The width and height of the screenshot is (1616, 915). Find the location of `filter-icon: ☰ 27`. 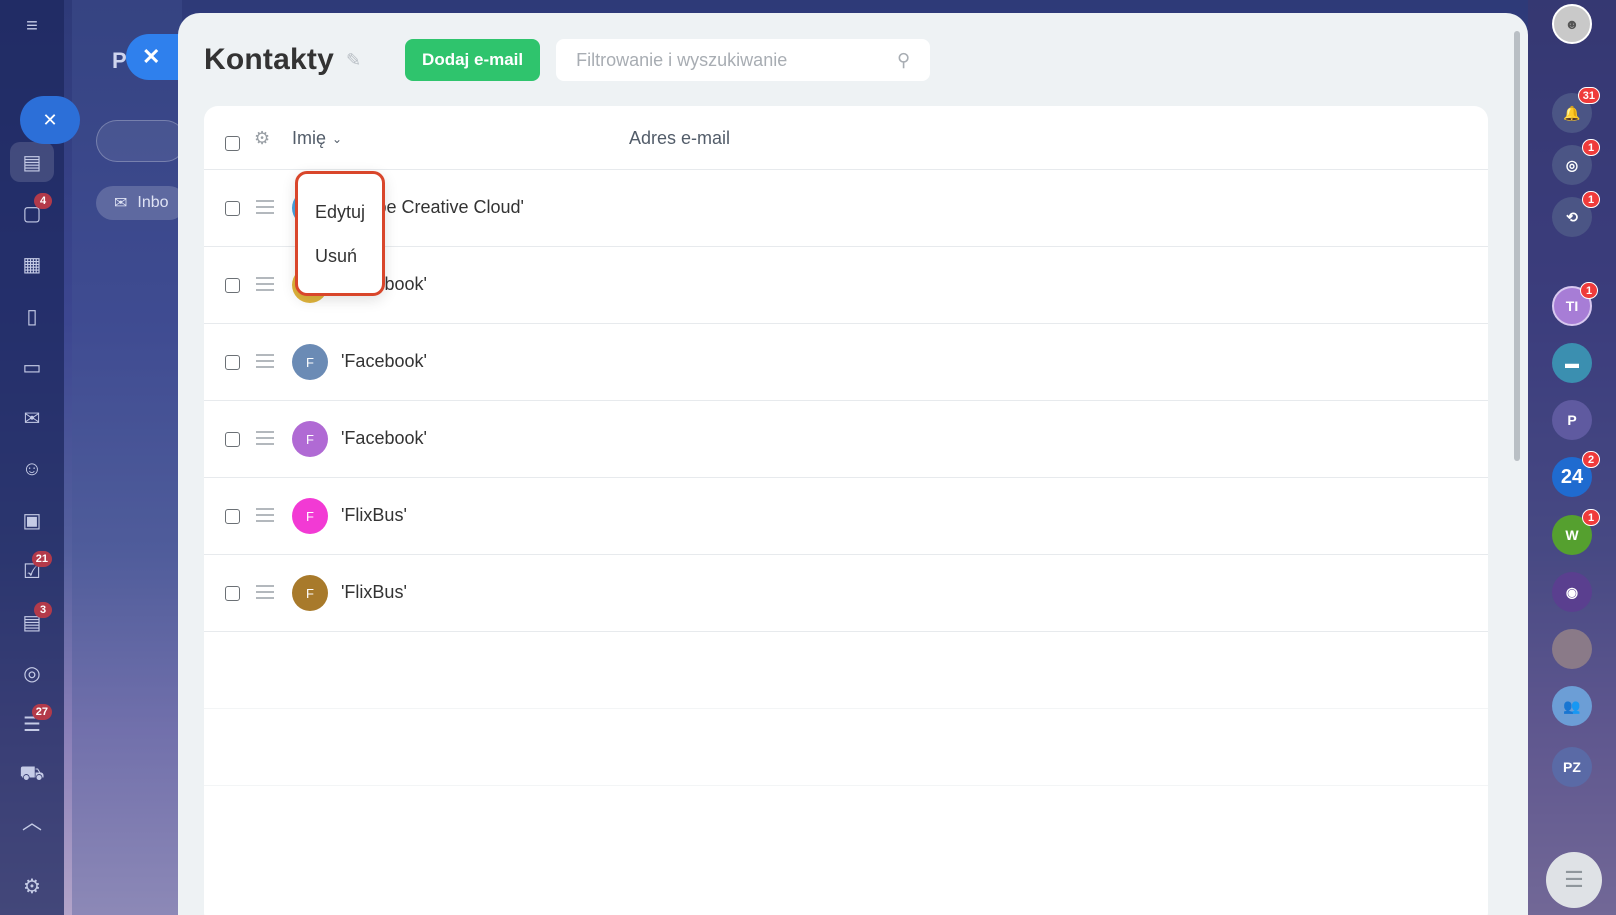

filter-icon: ☰ 27 is located at coordinates (32, 724).